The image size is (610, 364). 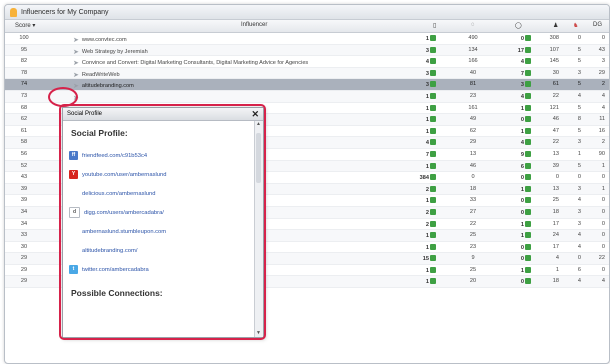 What do you see at coordinates (473, 200) in the screenshot?
I see `comments-cell: 33` at bounding box center [473, 200].